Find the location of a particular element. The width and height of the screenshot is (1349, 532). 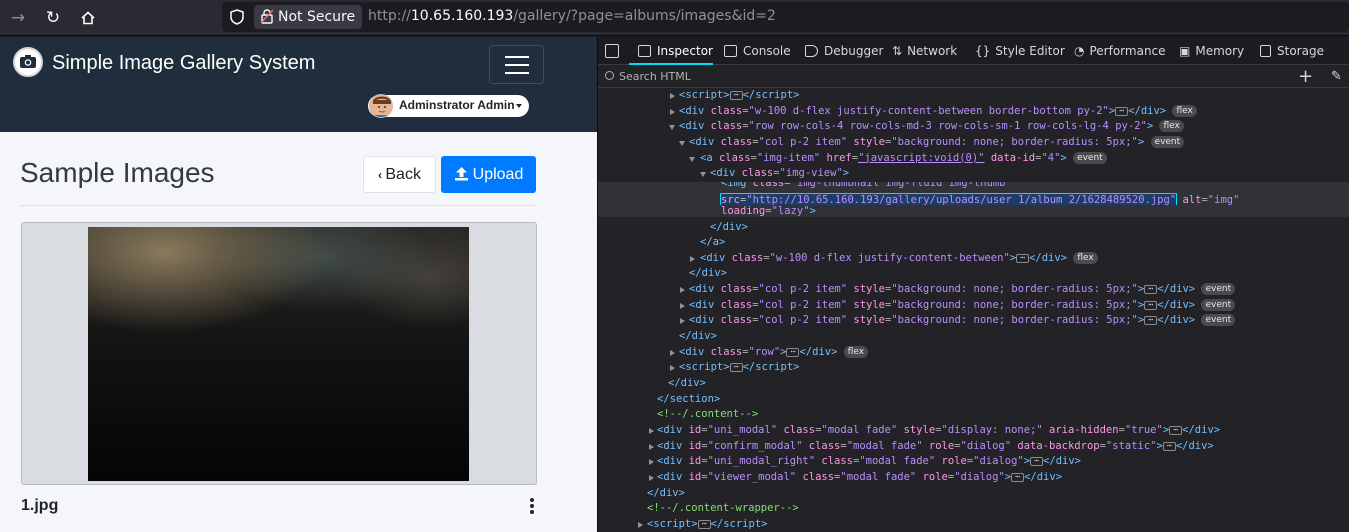

not-secure-label: Not Secure is located at coordinates (317, 17).